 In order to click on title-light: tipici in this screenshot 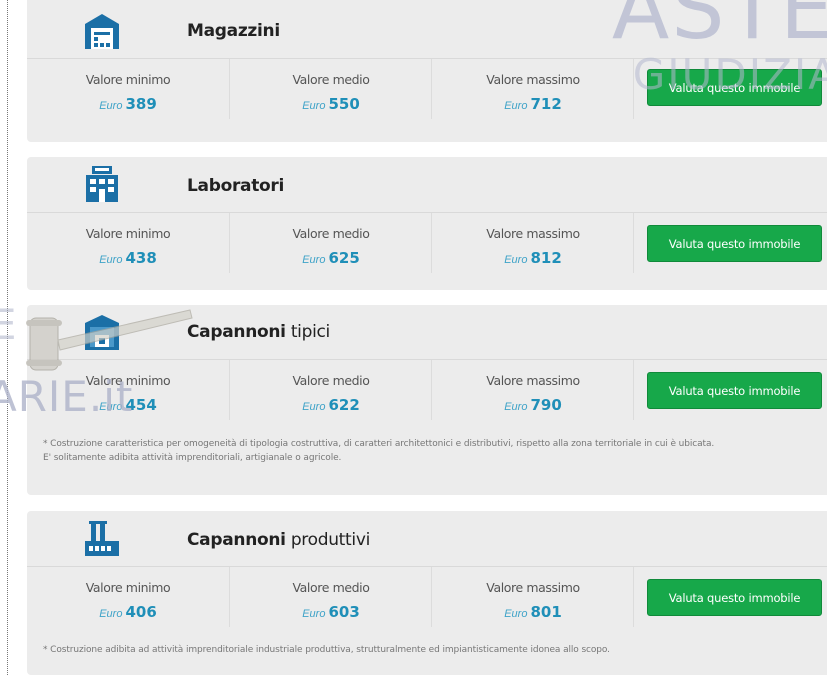, I will do `click(310, 332)`.